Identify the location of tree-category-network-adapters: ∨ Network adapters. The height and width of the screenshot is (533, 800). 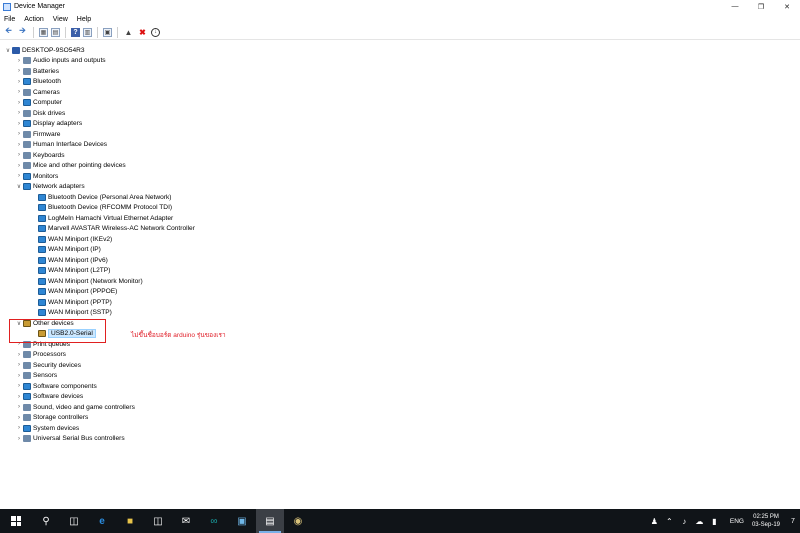
(50, 187).